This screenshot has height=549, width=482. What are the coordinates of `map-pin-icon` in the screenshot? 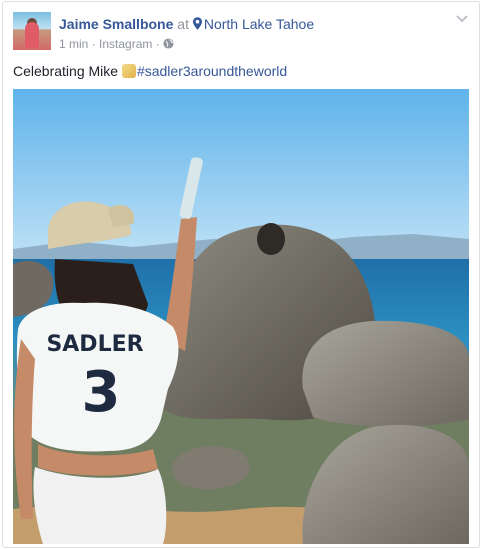 It's located at (197, 23).